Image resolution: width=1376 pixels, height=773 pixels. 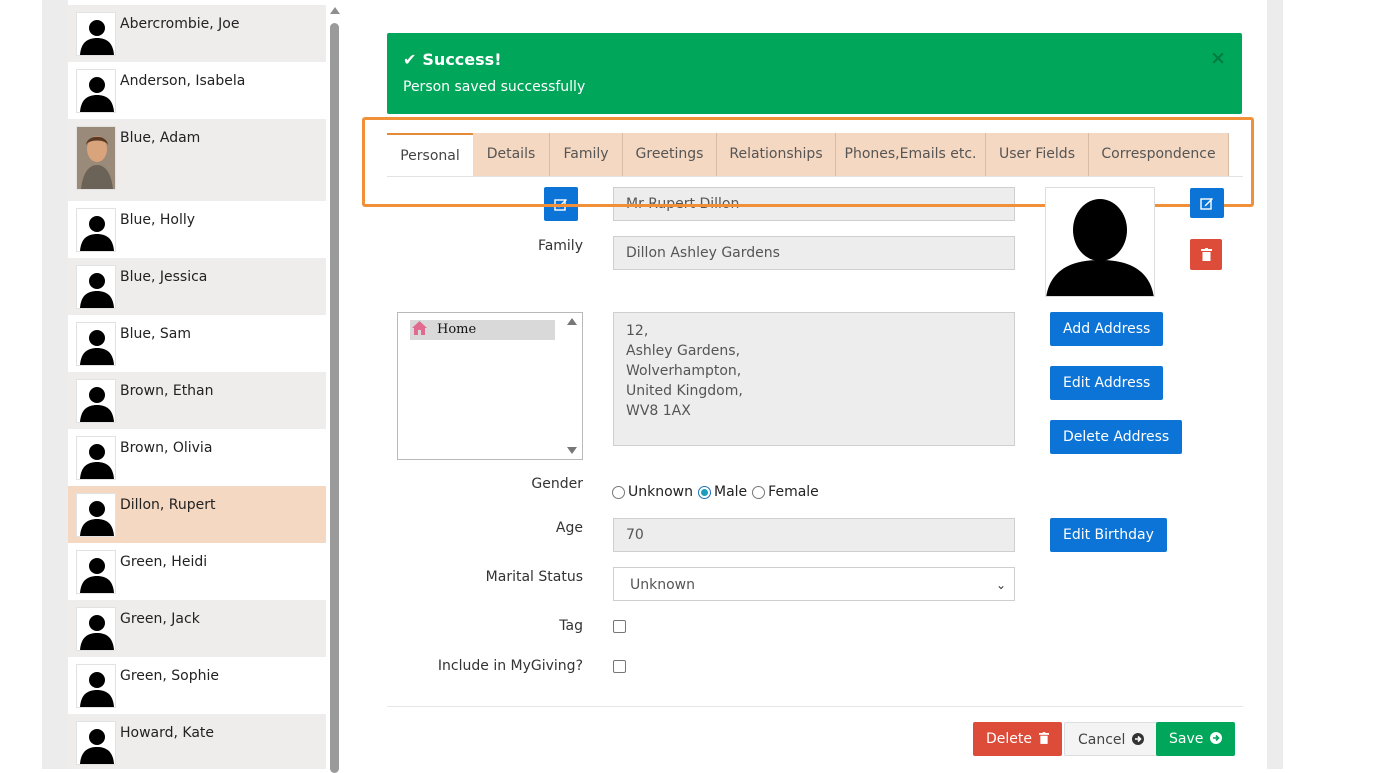 I want to click on scroll-thumb, so click(x=334, y=398).